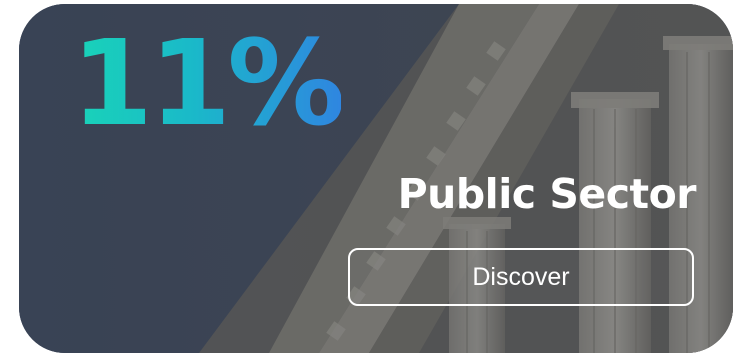  I want to click on stat-percentage: 11%, so click(208, 83).